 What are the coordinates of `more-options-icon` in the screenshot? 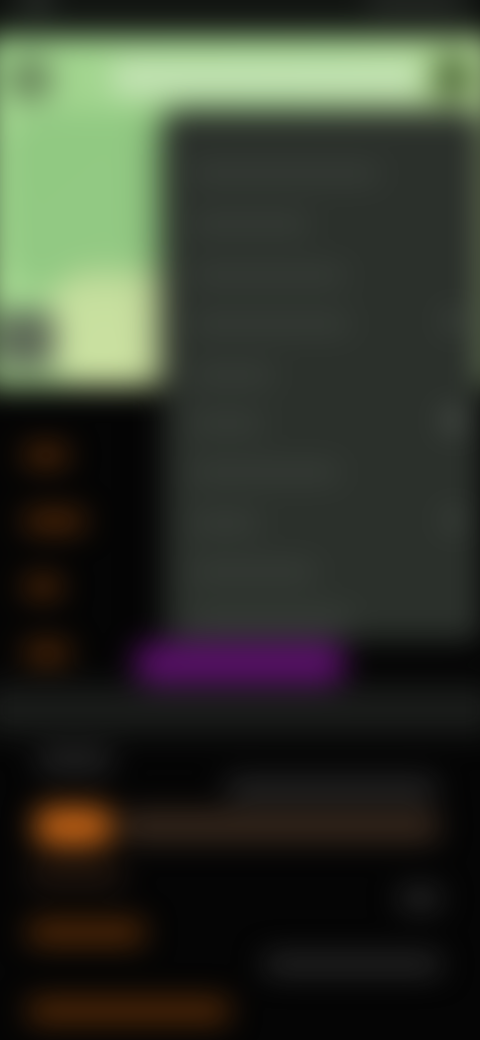 It's located at (453, 77).